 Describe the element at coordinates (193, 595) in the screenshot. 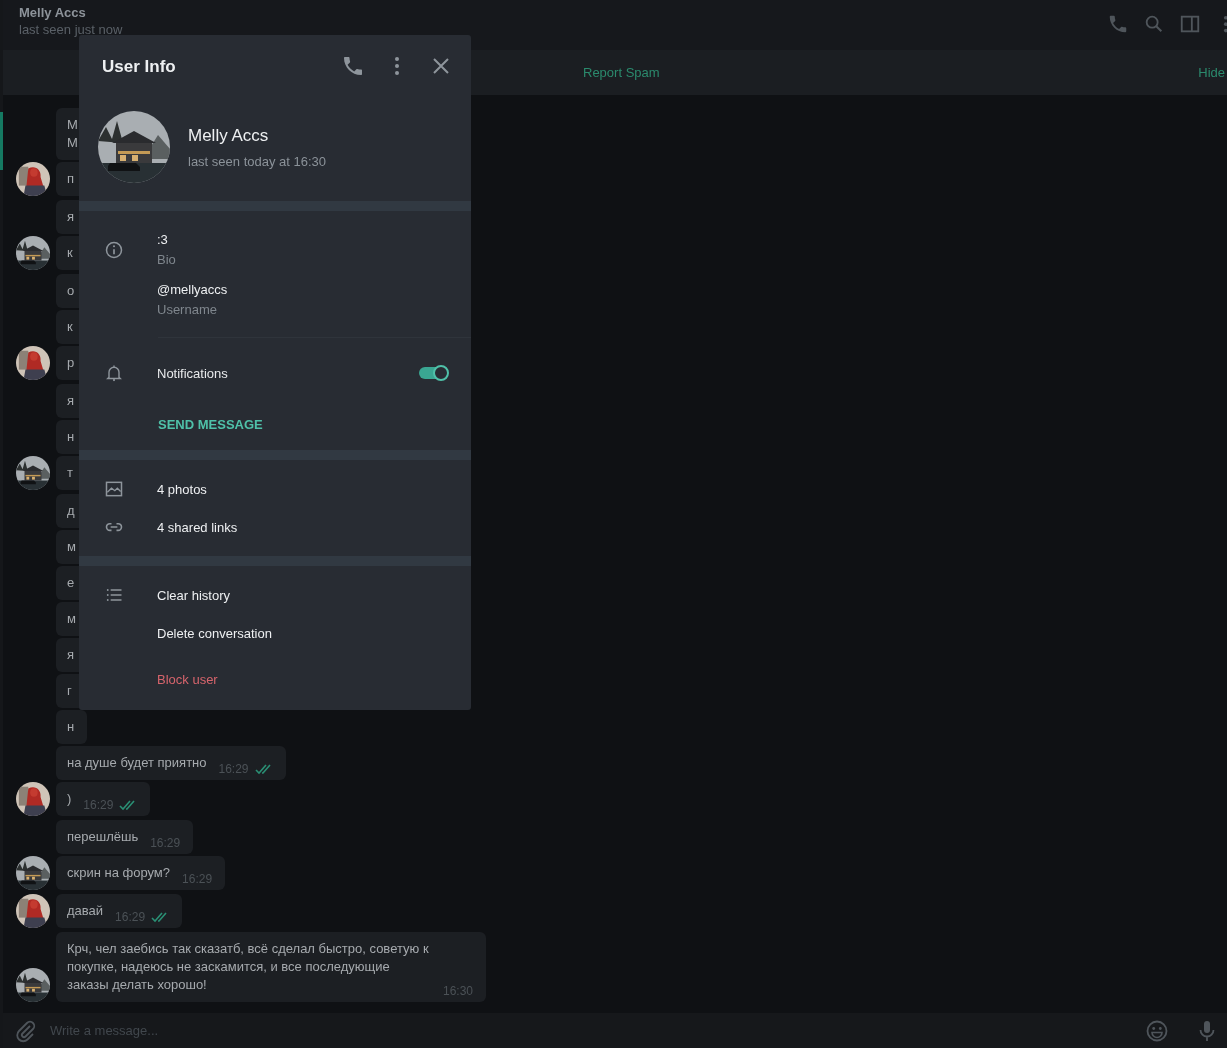

I see `action-link: Clear history` at that location.